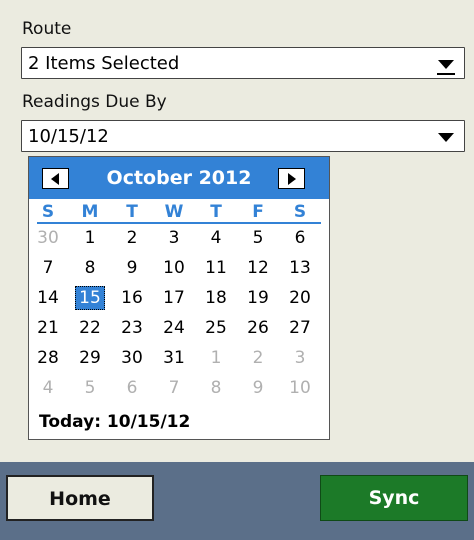  Describe the element at coordinates (132, 358) in the screenshot. I see `calendar-day: 30` at that location.